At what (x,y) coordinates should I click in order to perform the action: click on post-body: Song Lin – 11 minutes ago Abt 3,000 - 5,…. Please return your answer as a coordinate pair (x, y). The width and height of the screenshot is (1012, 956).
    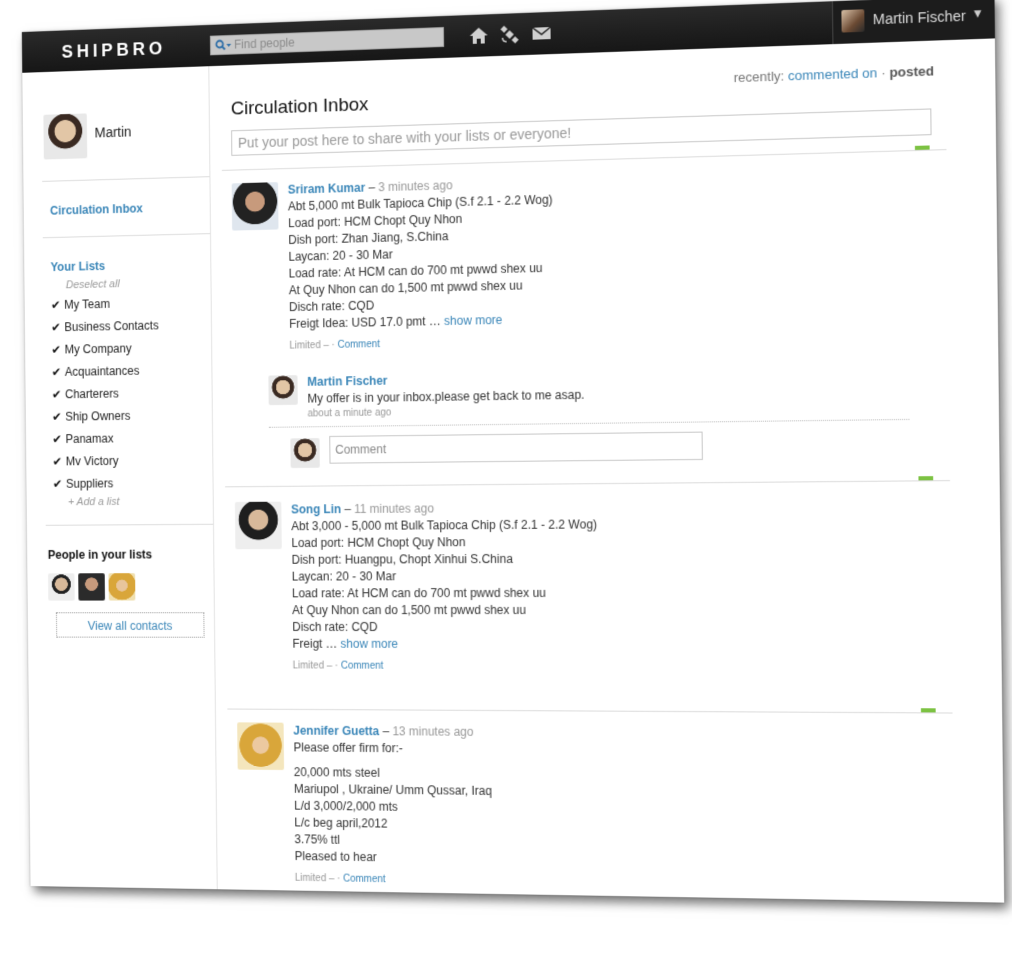
    Looking at the image, I should click on (615, 585).